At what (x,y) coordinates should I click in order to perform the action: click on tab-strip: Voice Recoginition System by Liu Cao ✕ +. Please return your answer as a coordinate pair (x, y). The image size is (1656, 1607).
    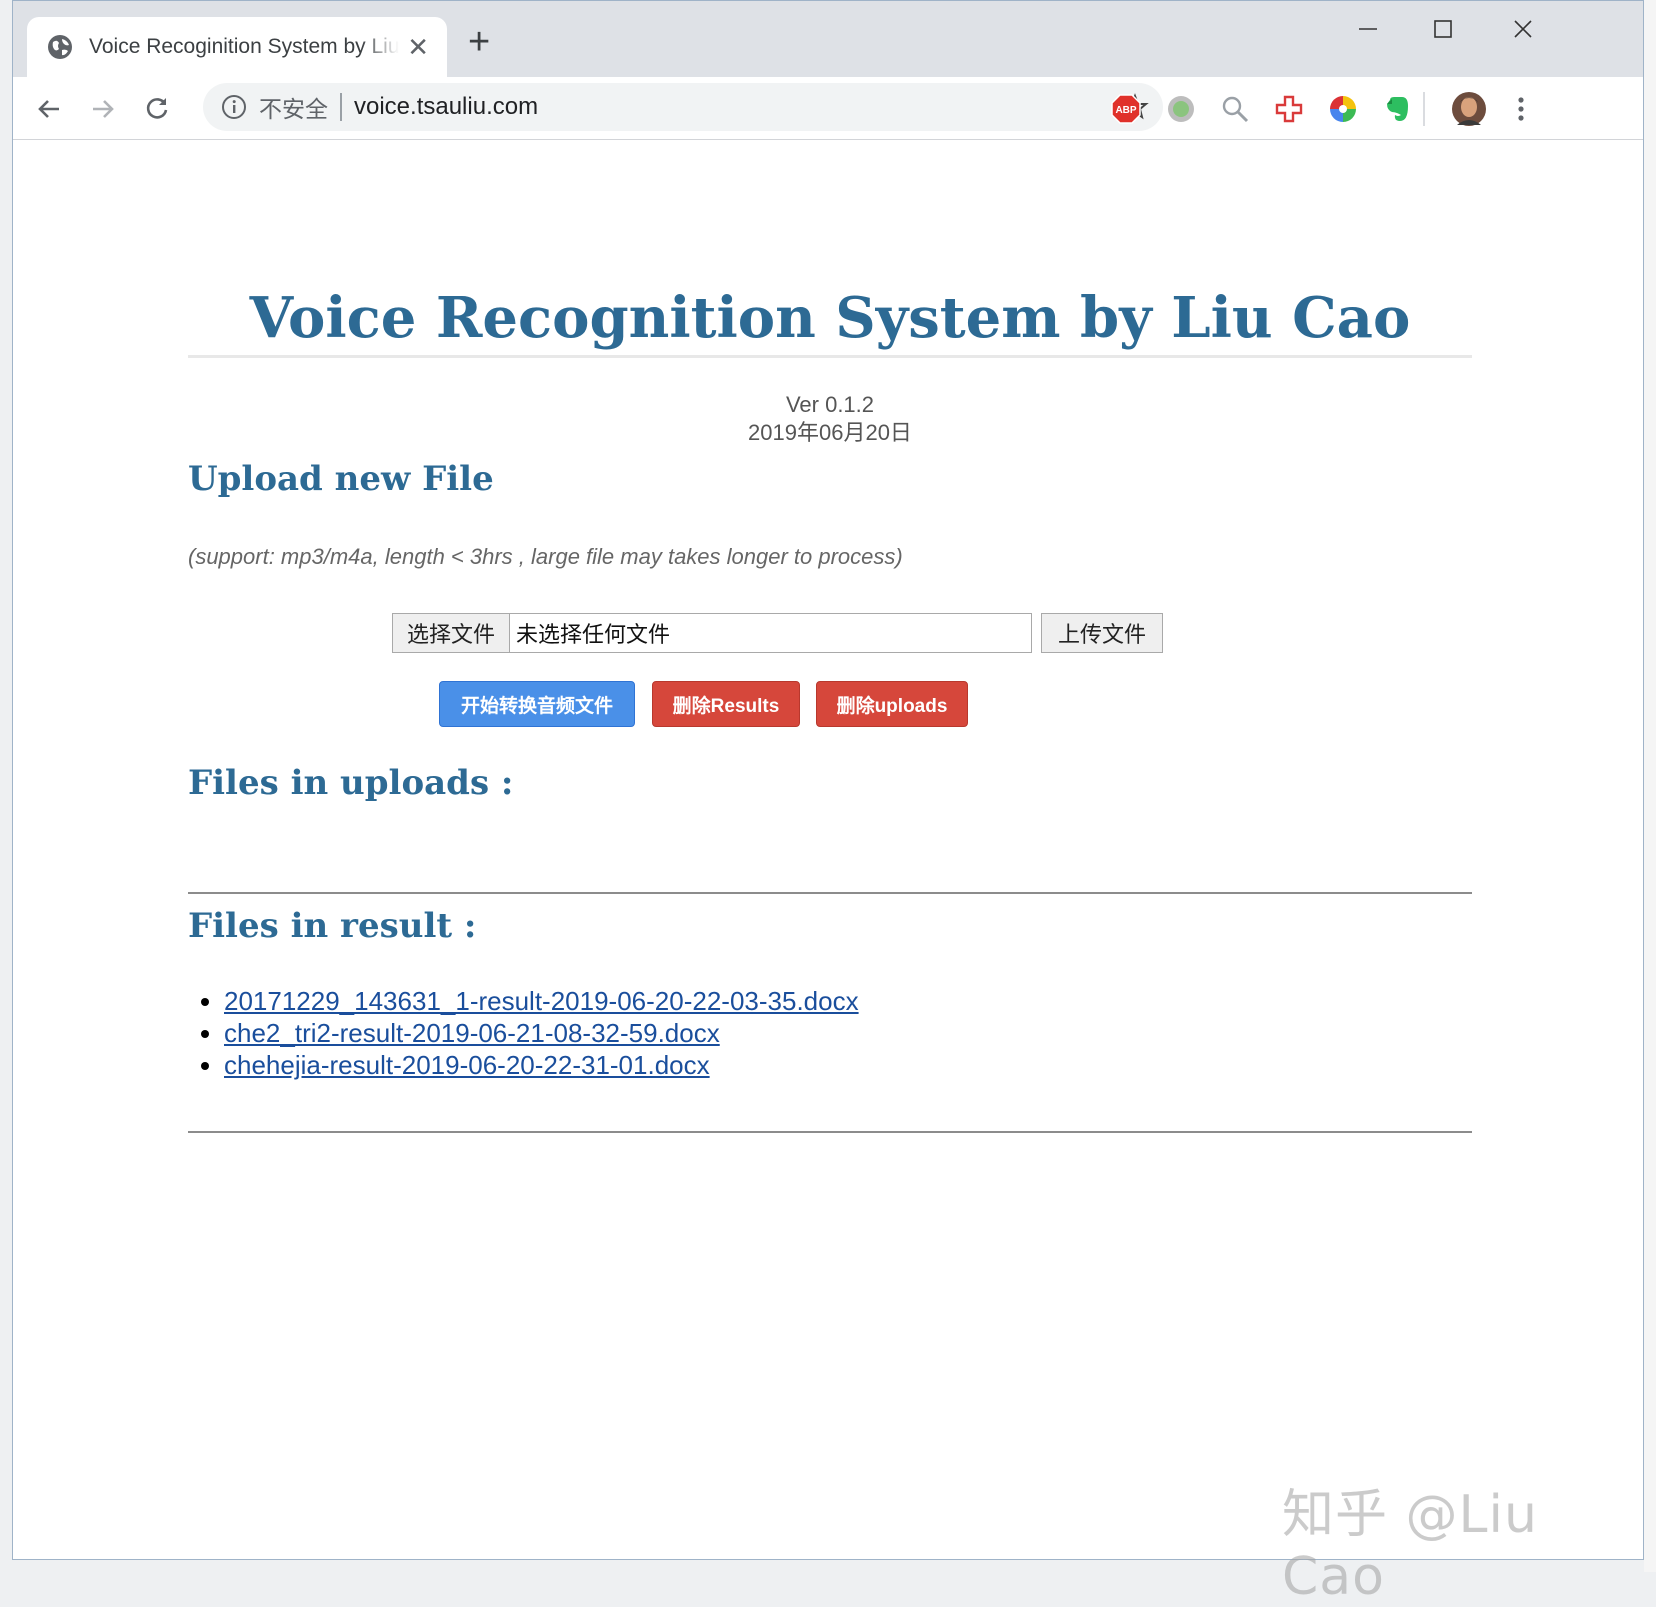
    Looking at the image, I should click on (828, 39).